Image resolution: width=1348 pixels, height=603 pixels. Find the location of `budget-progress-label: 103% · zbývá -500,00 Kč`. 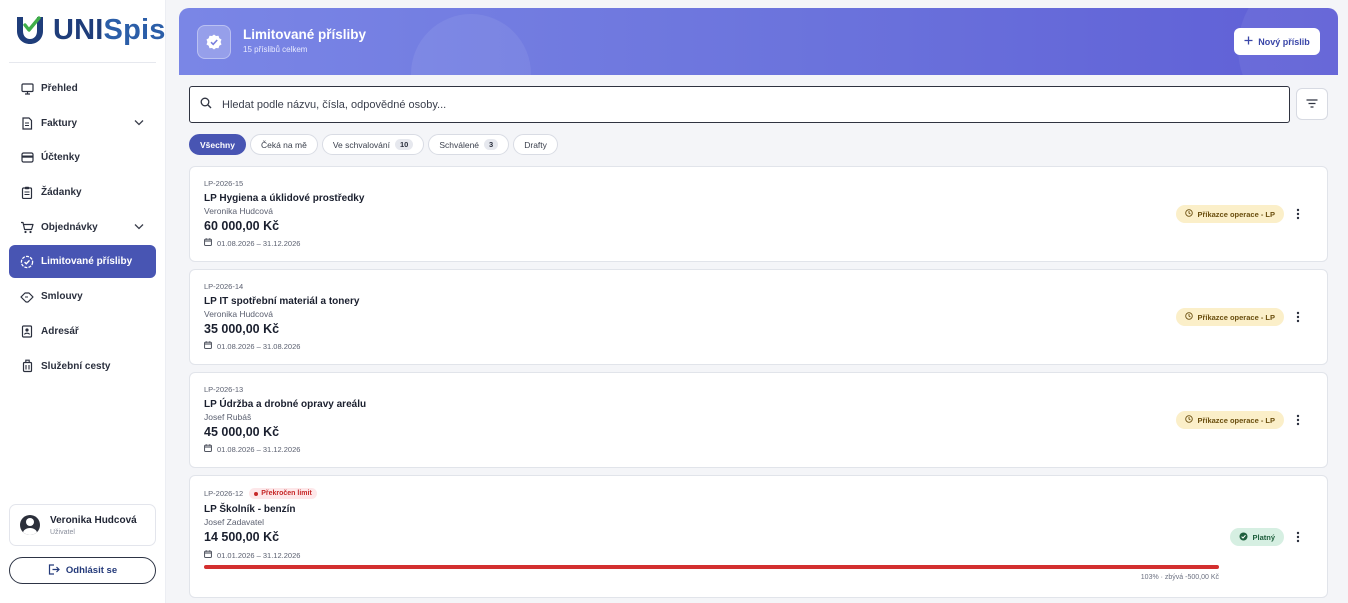

budget-progress-label: 103% · zbývá -500,00 Kč is located at coordinates (1179, 577).